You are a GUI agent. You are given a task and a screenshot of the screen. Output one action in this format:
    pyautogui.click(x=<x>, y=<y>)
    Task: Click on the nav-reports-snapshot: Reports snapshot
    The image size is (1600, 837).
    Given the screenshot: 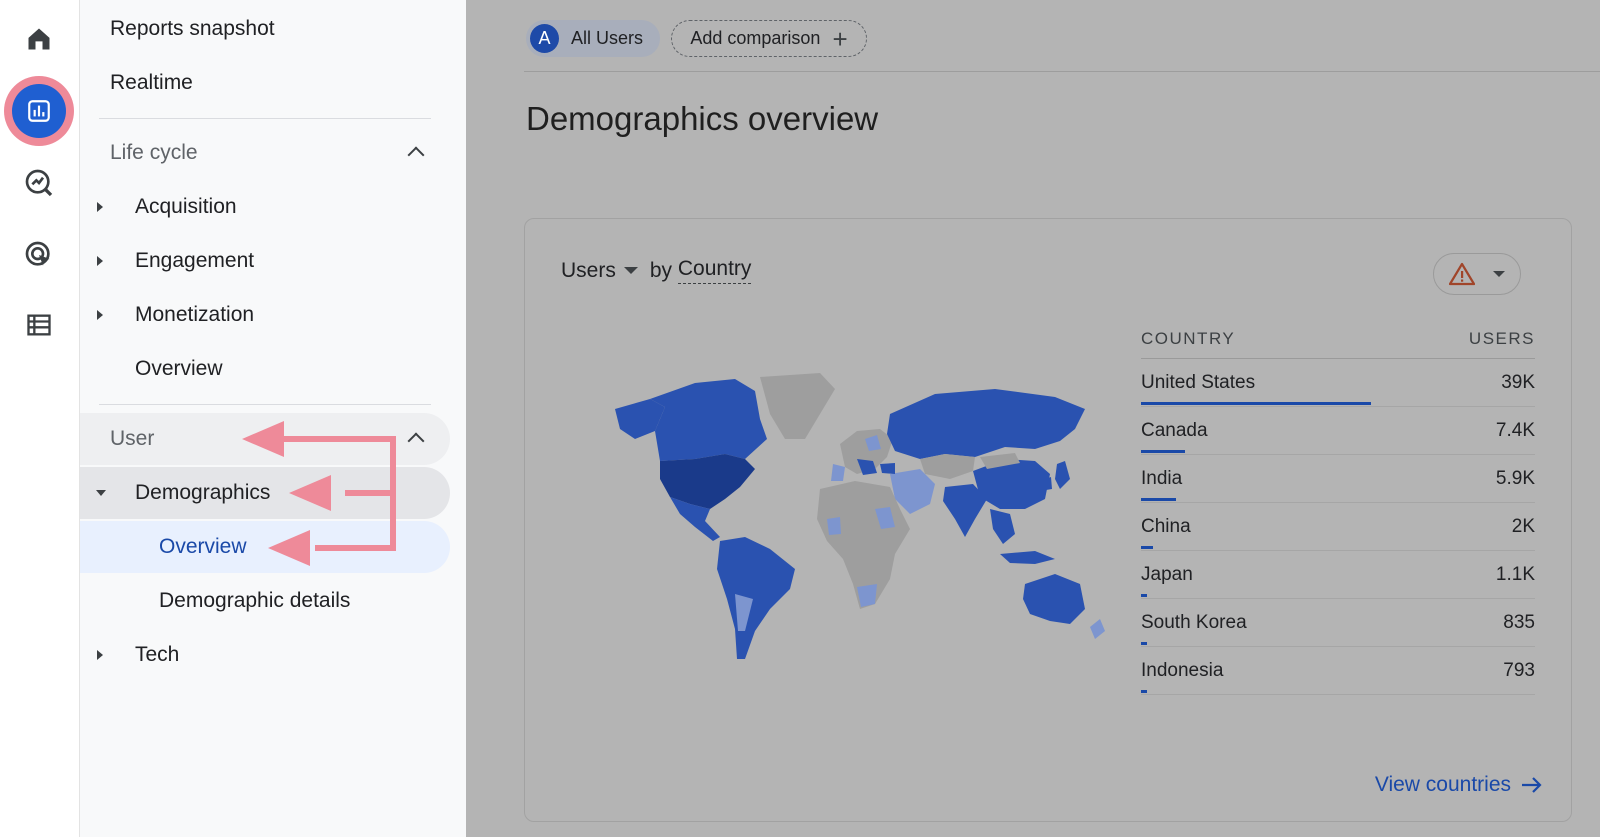 What is the action you would take?
    pyautogui.click(x=265, y=29)
    